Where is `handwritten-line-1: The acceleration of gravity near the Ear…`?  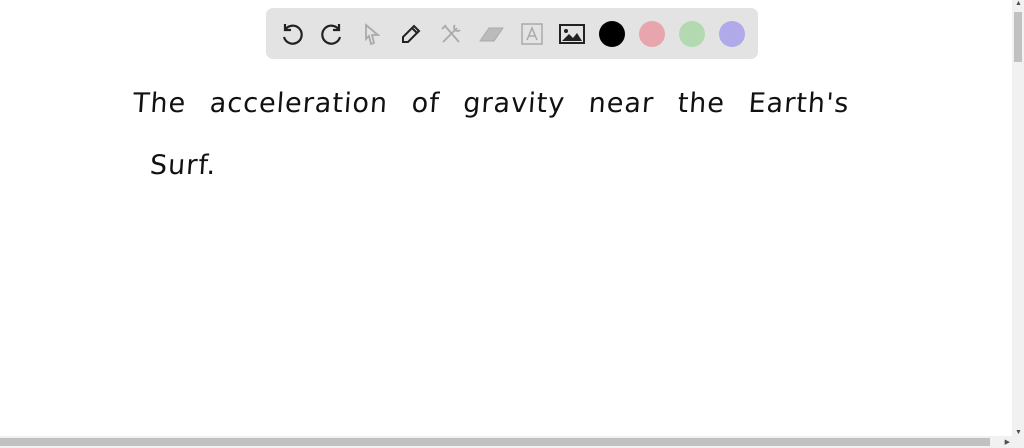 handwritten-line-1: The acceleration of gravity near the Ear… is located at coordinates (491, 103).